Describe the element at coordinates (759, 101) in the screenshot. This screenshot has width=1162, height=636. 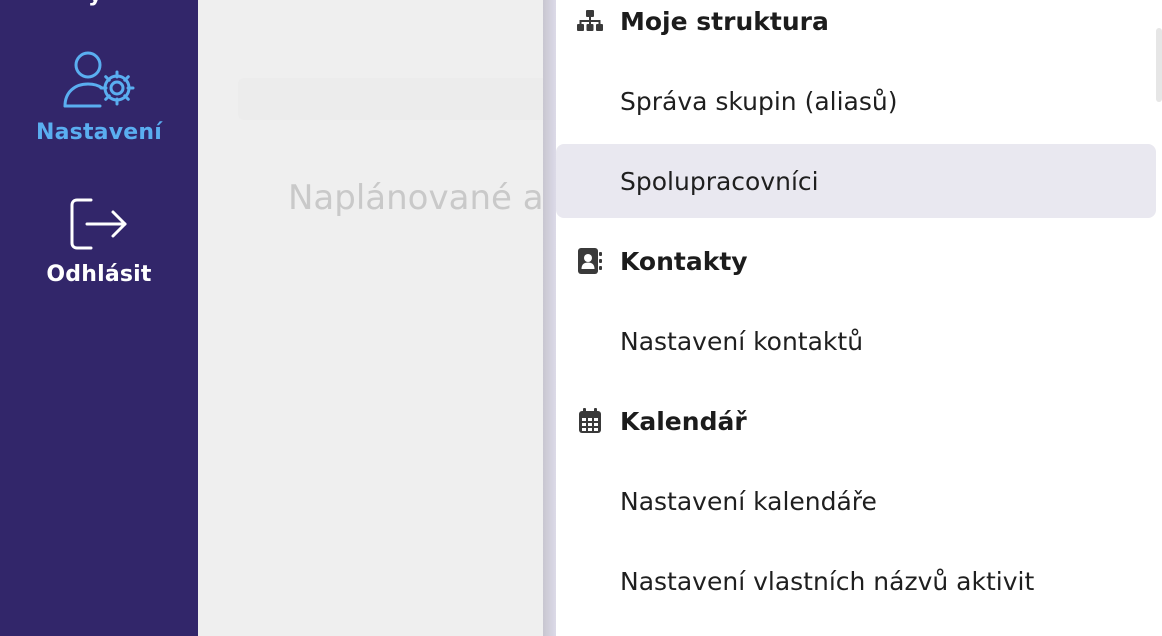
I see `menu-item-label: Správa skupin (aliasů)` at that location.